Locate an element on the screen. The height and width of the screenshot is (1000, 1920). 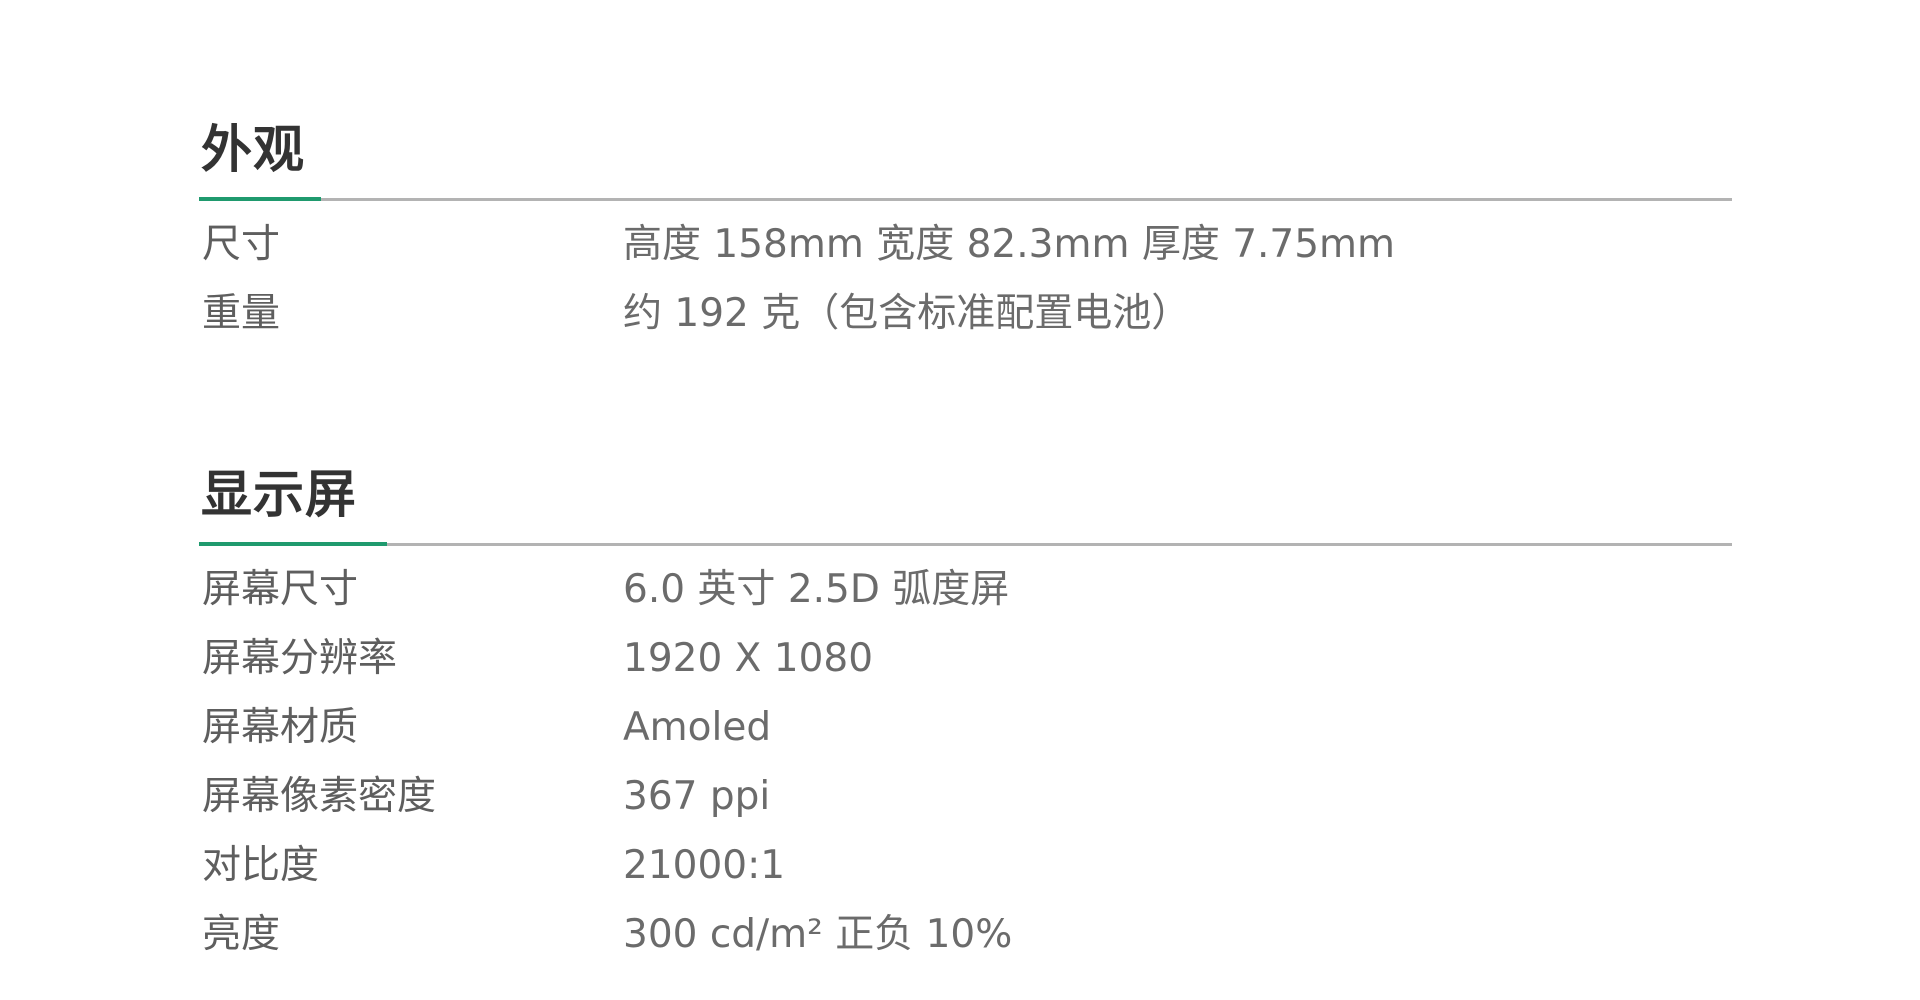
section-title: 显示屏 is located at coordinates (279, 495).